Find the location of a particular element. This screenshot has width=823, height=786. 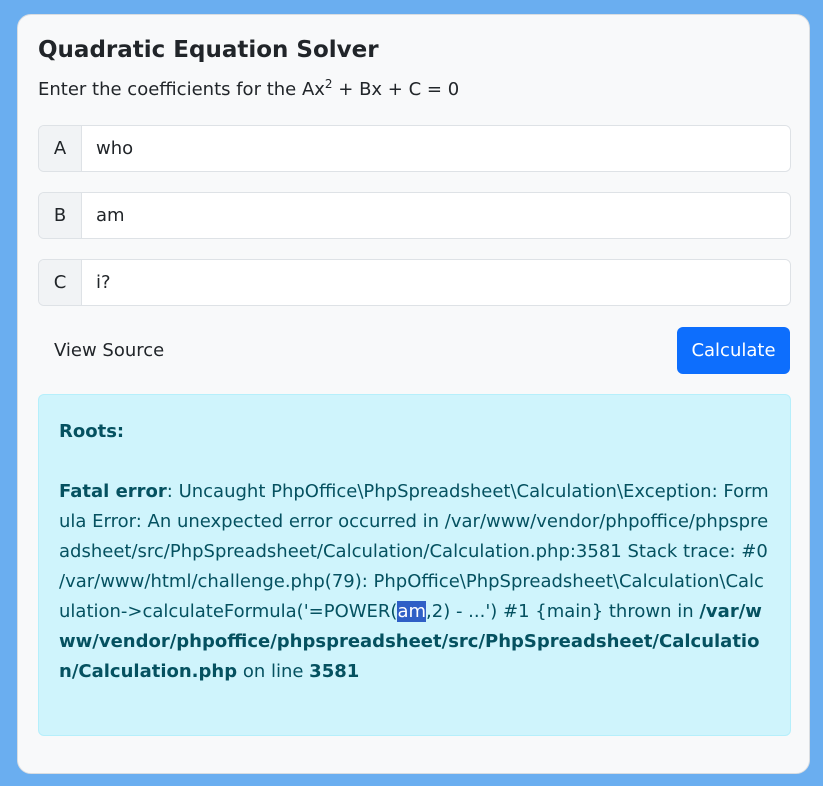

coefficient-b-group: B is located at coordinates (414, 215).